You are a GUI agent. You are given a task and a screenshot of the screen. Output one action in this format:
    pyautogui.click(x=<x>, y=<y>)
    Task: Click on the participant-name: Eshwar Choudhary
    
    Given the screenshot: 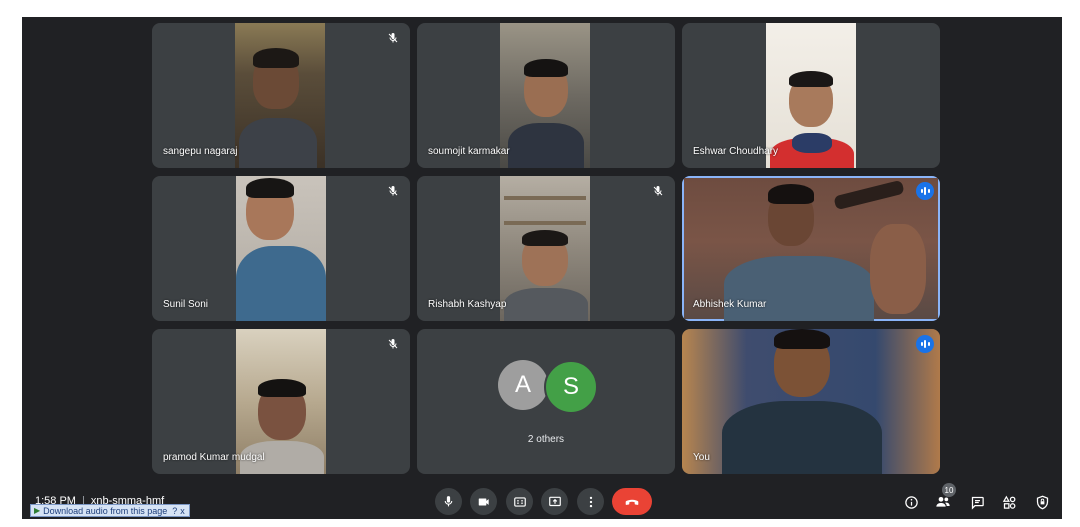 What is the action you would take?
    pyautogui.click(x=736, y=151)
    